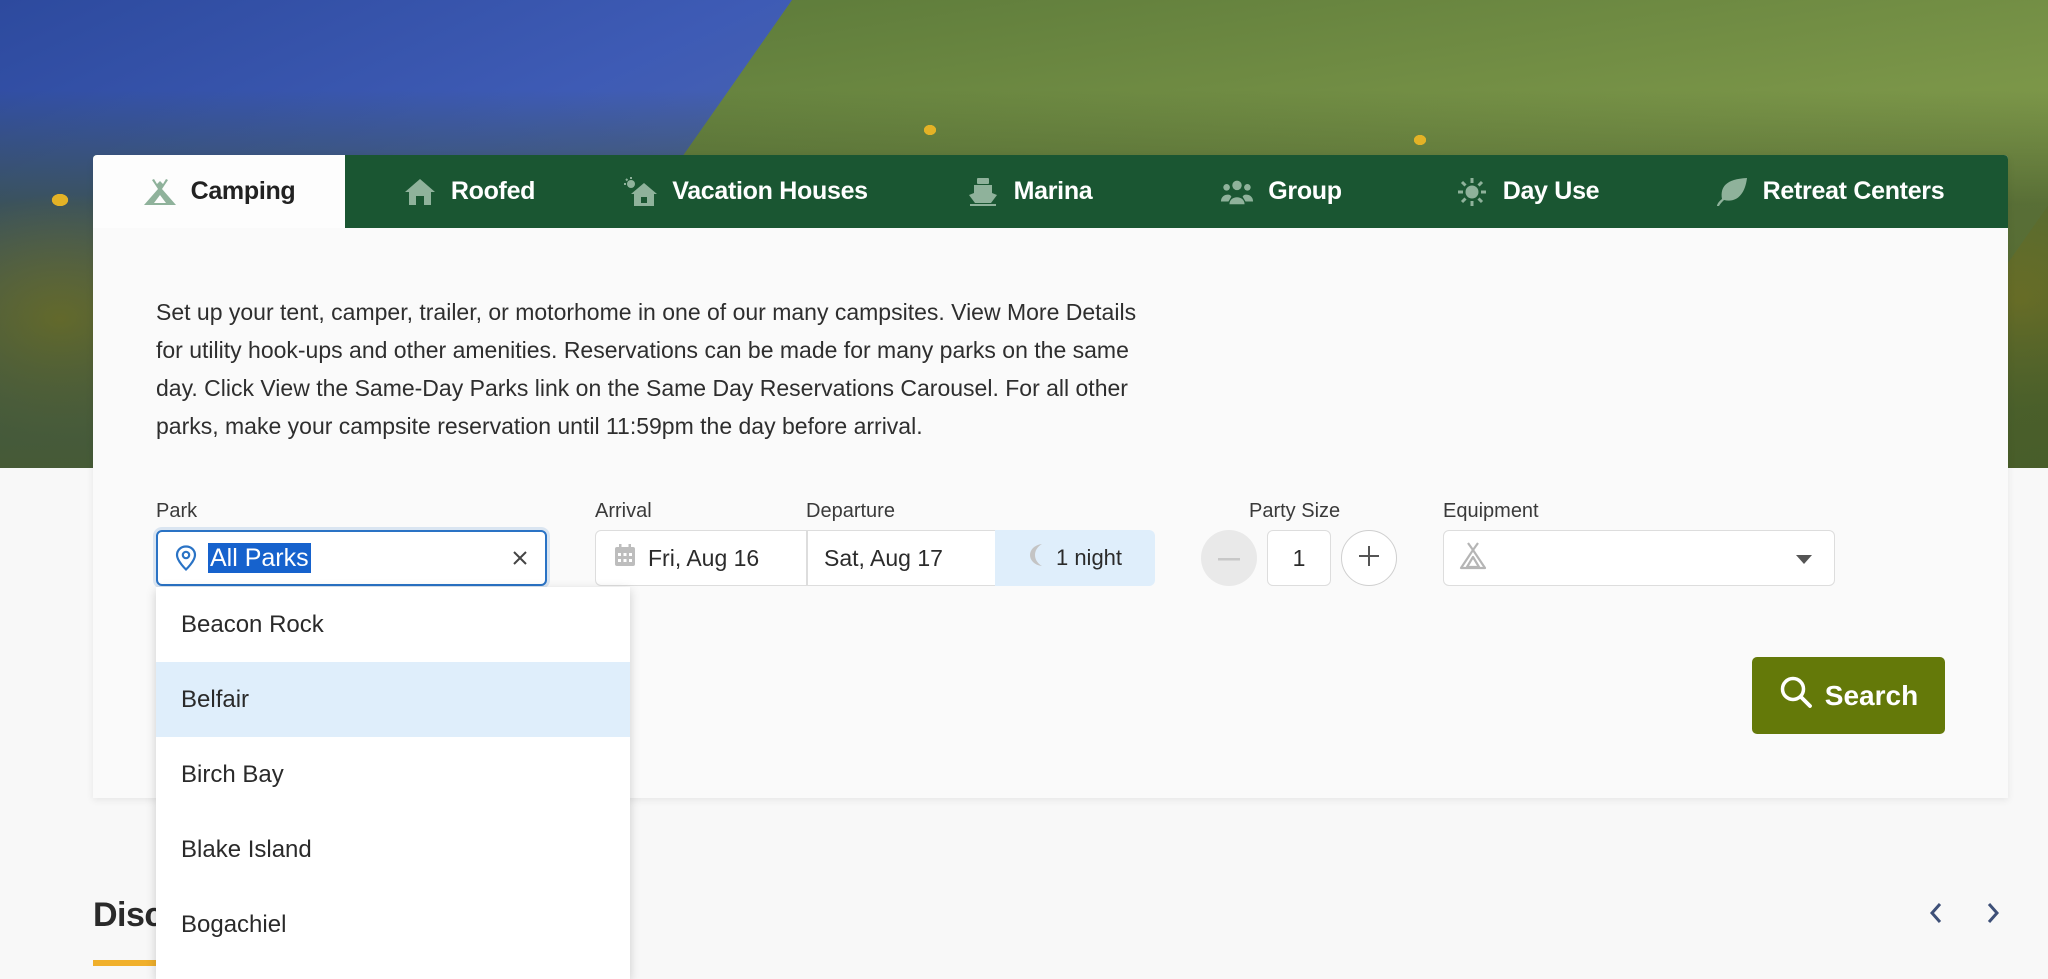 The height and width of the screenshot is (979, 2048). I want to click on tab-retreat-centers: Retreat Centers, so click(1829, 191).